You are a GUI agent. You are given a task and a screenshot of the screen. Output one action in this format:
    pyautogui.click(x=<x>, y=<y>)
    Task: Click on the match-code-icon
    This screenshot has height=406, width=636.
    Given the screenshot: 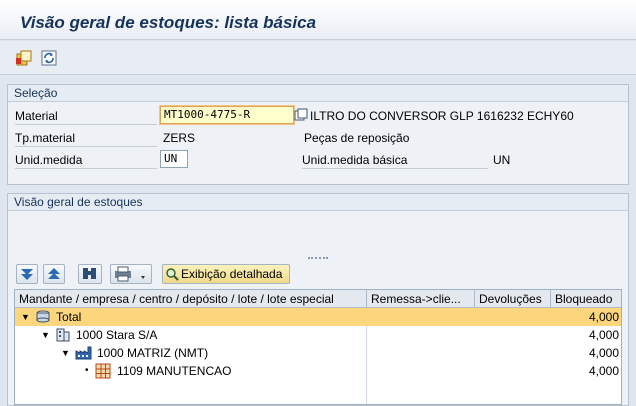 What is the action you would take?
    pyautogui.click(x=301, y=115)
    